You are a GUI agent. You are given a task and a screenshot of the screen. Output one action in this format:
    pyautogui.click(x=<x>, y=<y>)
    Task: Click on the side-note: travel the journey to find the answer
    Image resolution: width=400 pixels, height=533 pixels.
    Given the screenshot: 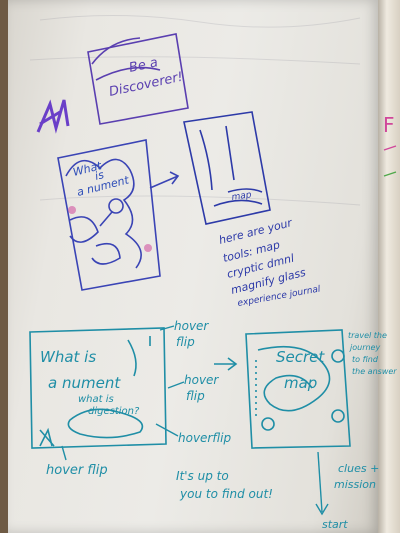 What is the action you would take?
    pyautogui.click(x=372, y=353)
    